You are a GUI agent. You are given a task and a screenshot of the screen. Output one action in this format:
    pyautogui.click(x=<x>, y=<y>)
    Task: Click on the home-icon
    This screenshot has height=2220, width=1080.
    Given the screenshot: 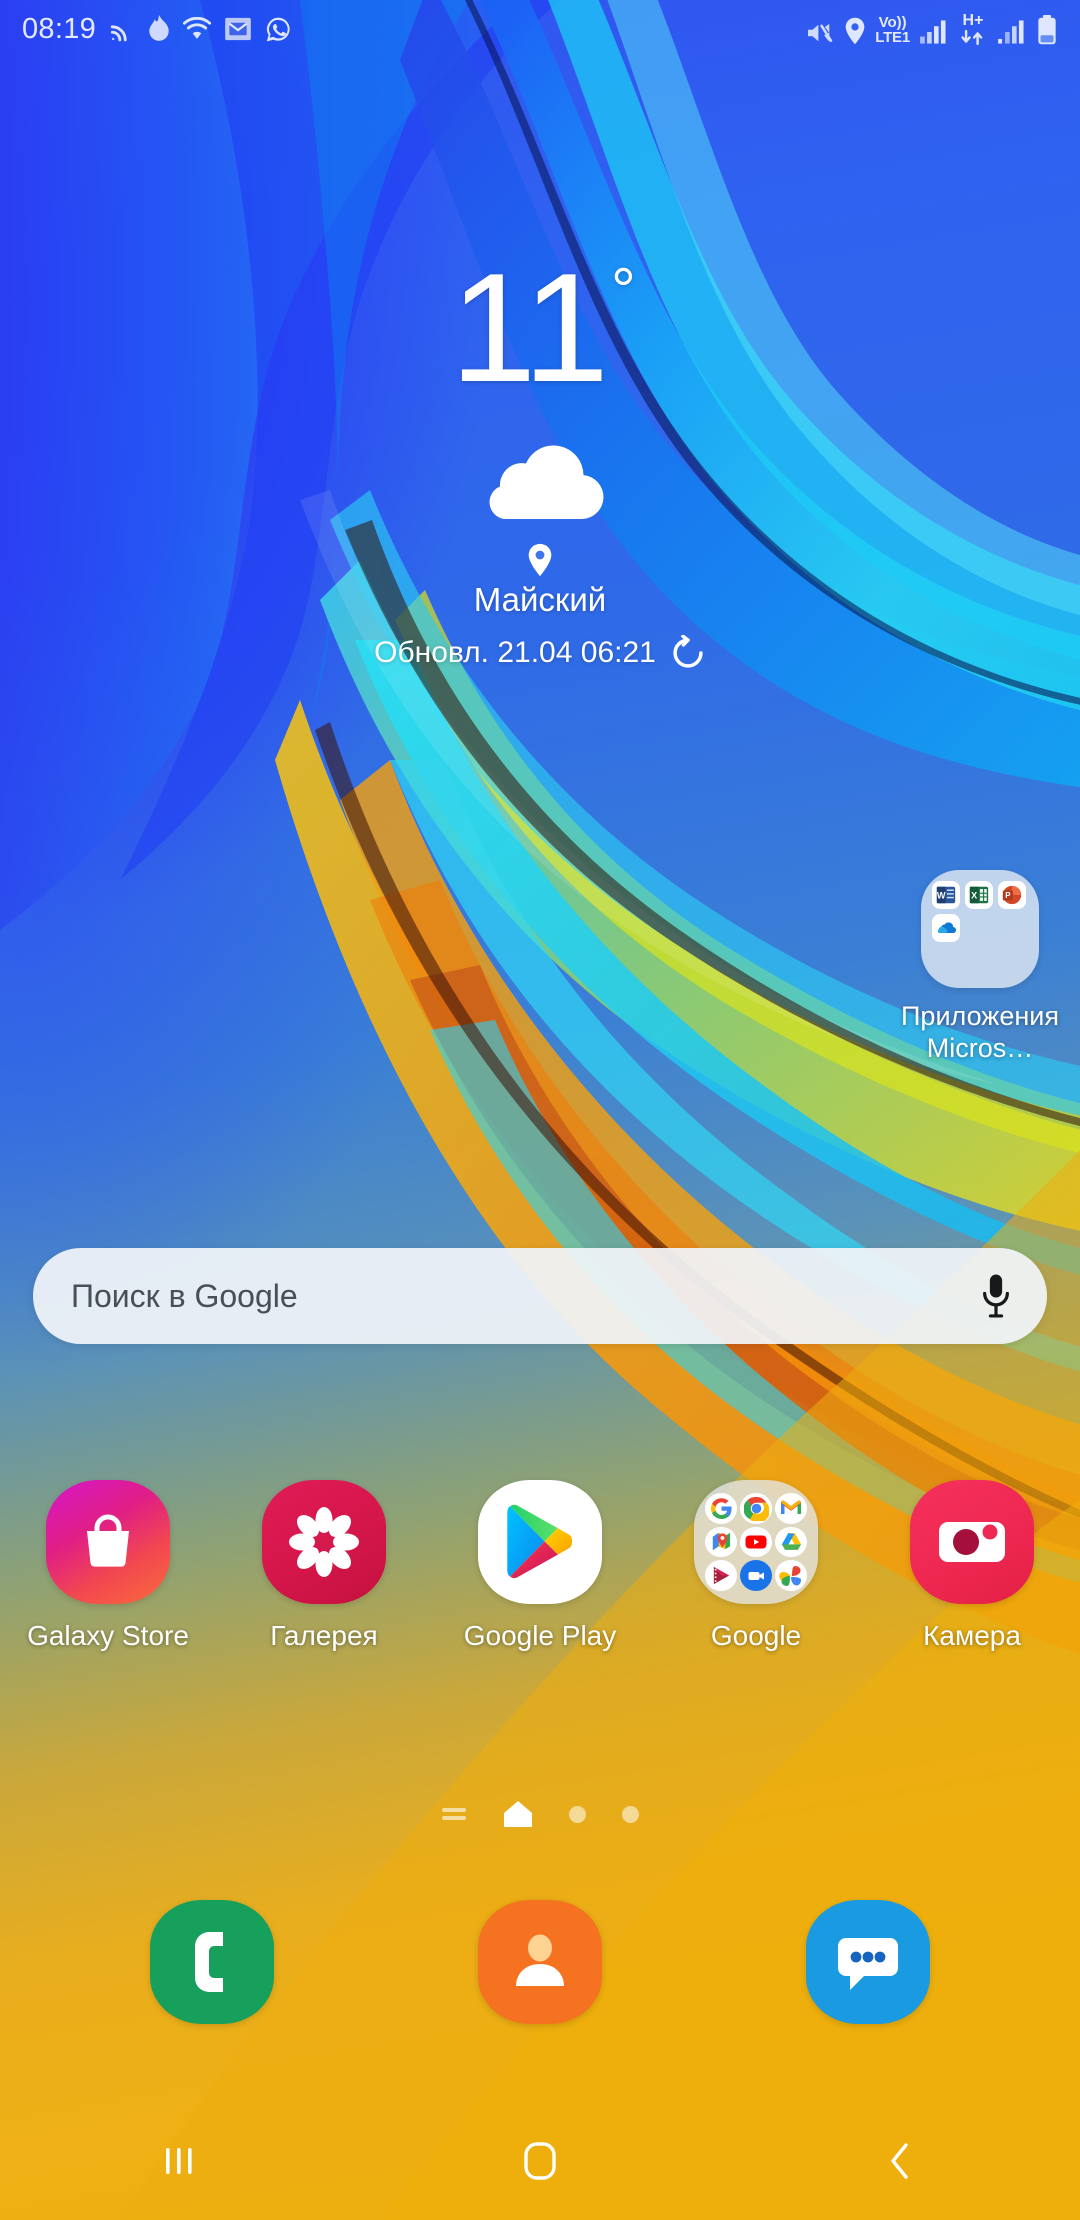 What is the action you would take?
    pyautogui.click(x=540, y=2161)
    